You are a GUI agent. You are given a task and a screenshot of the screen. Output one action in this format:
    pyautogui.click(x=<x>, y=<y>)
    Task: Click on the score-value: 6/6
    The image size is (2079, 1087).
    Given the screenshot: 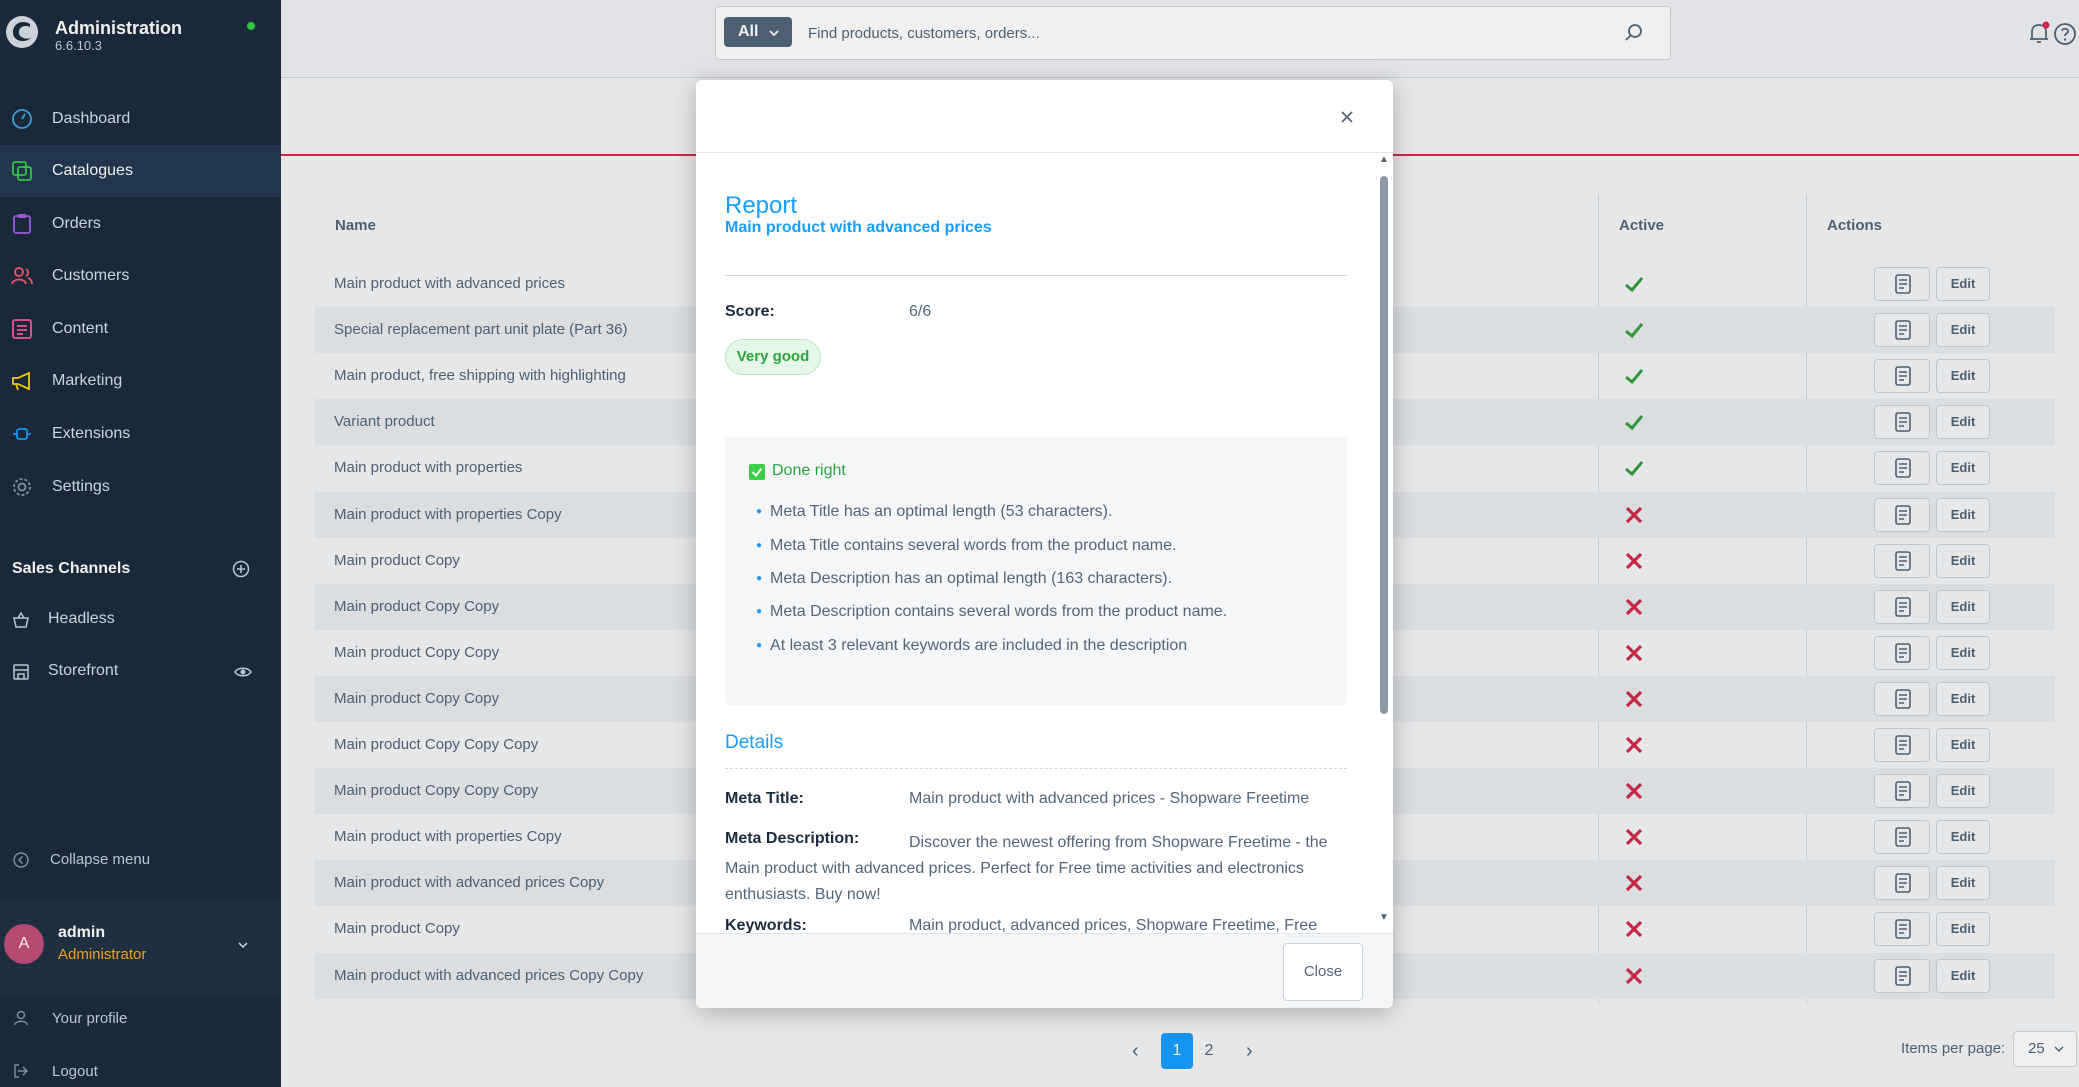 What is the action you would take?
    pyautogui.click(x=920, y=311)
    